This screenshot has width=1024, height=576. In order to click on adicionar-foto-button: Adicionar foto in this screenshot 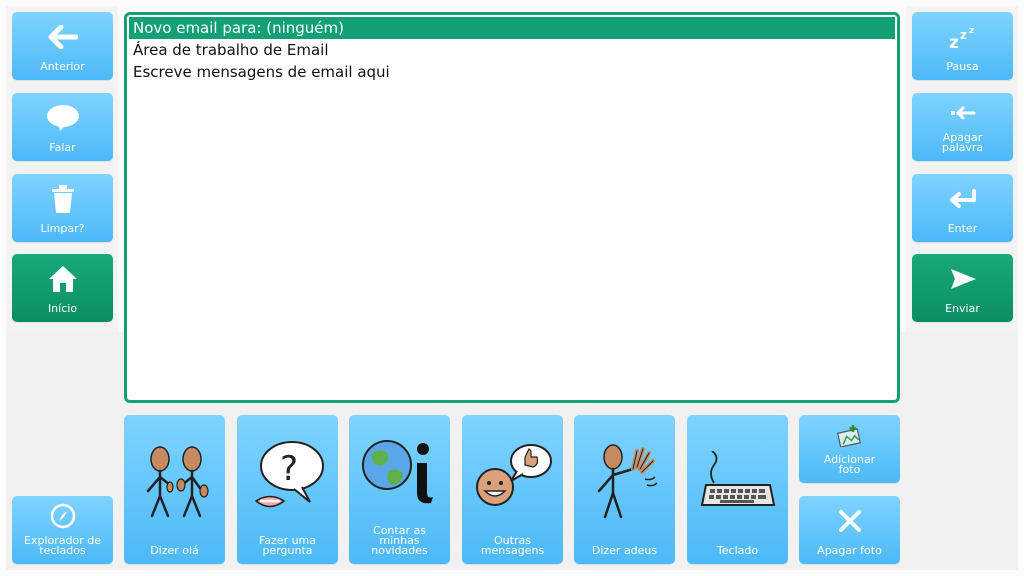, I will do `click(849, 449)`.